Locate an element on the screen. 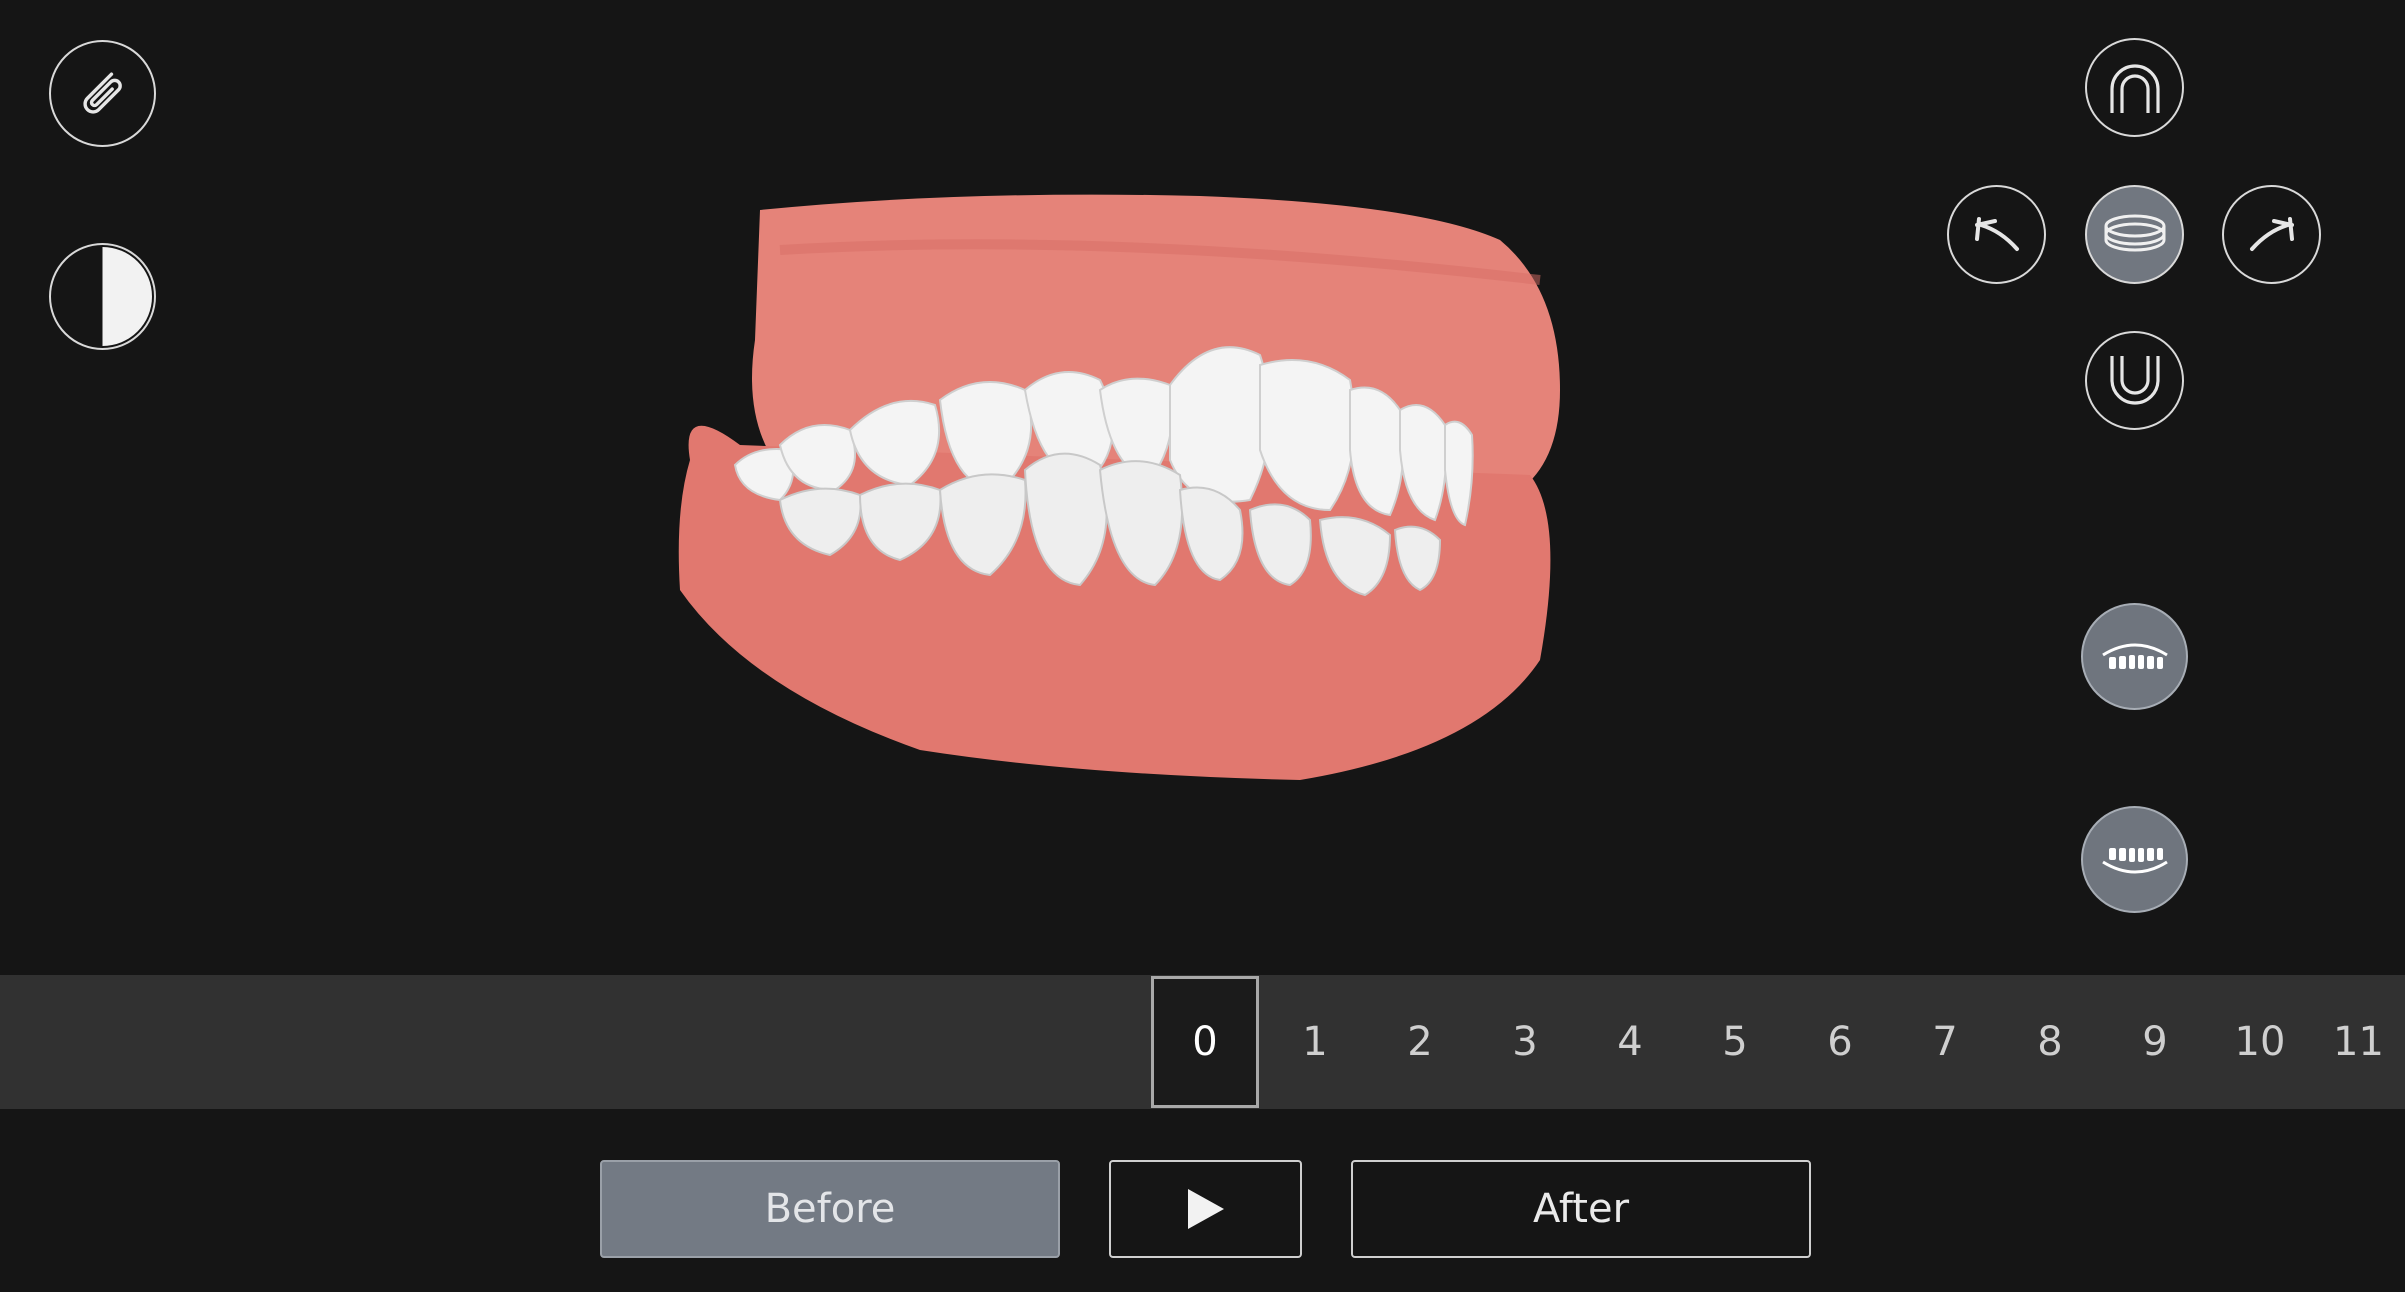 The height and width of the screenshot is (1292, 2405). play-icon is located at coordinates (1205, 1209).